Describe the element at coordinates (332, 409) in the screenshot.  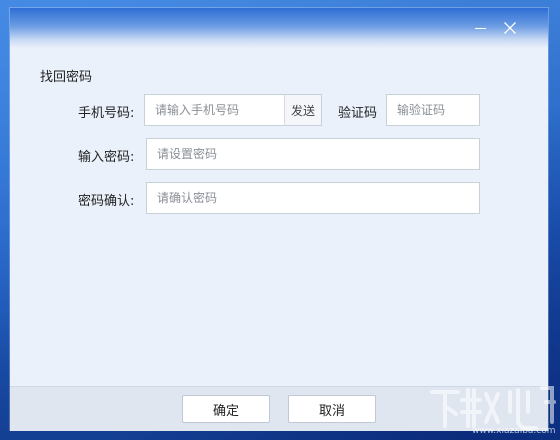
I see `cancel-button: 取消` at that location.